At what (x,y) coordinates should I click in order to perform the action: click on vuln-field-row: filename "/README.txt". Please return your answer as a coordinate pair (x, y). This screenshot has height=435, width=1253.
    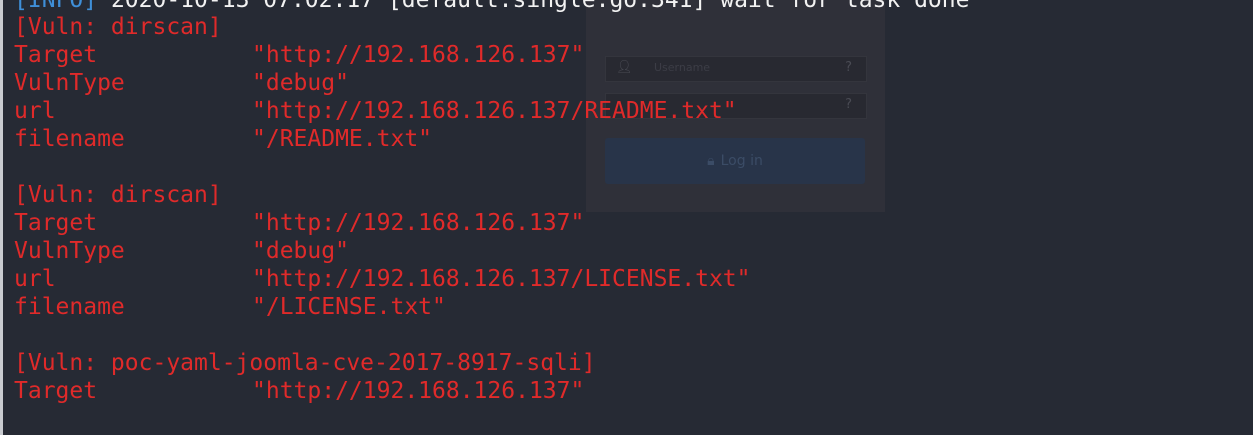
    Looking at the image, I should click on (223, 139).